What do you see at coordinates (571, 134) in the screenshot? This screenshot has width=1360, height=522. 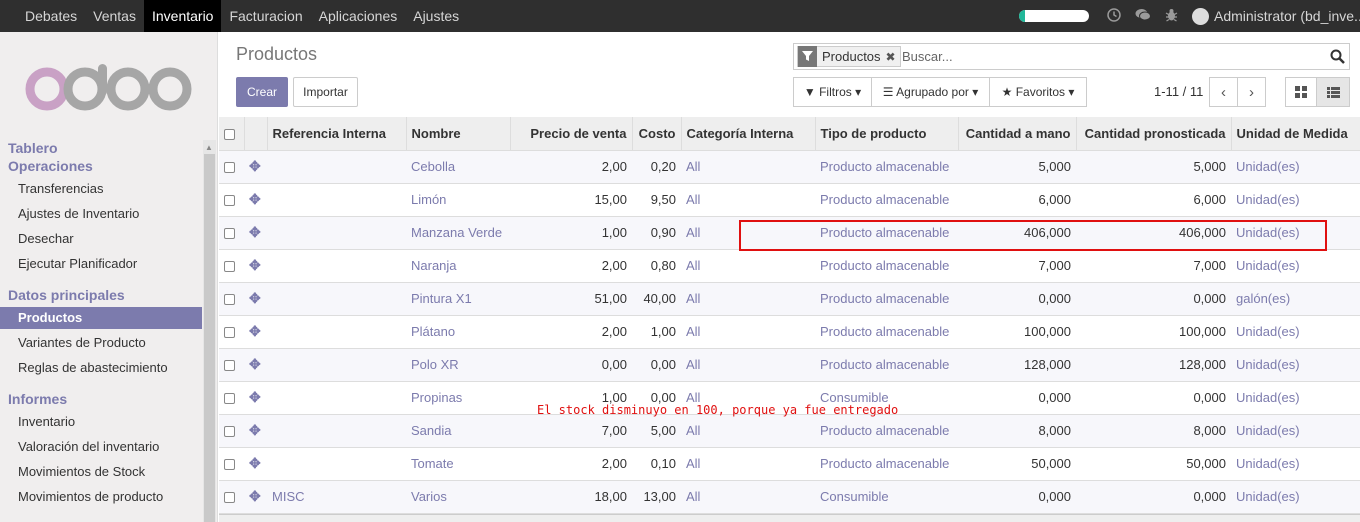 I see `column-header: Precio de venta` at bounding box center [571, 134].